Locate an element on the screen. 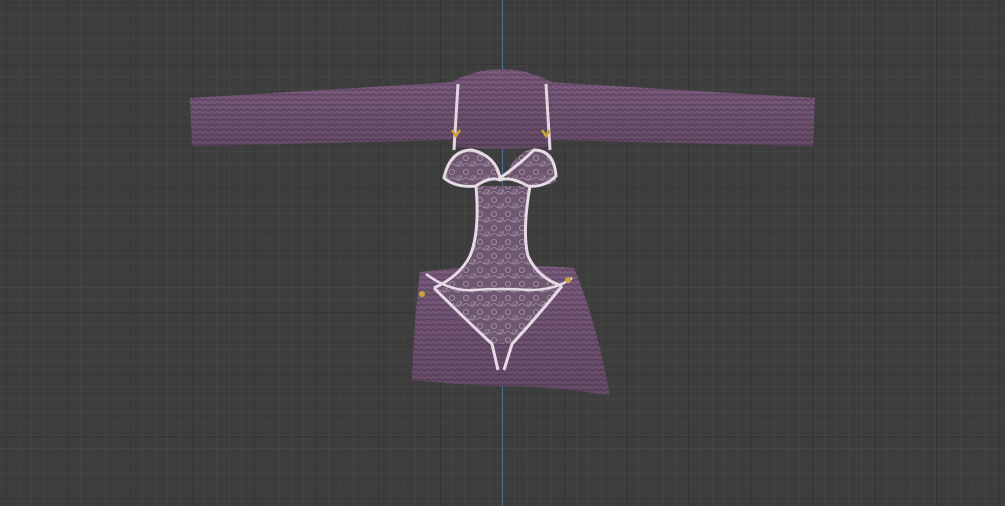  shrug-back is located at coordinates (502, 109).